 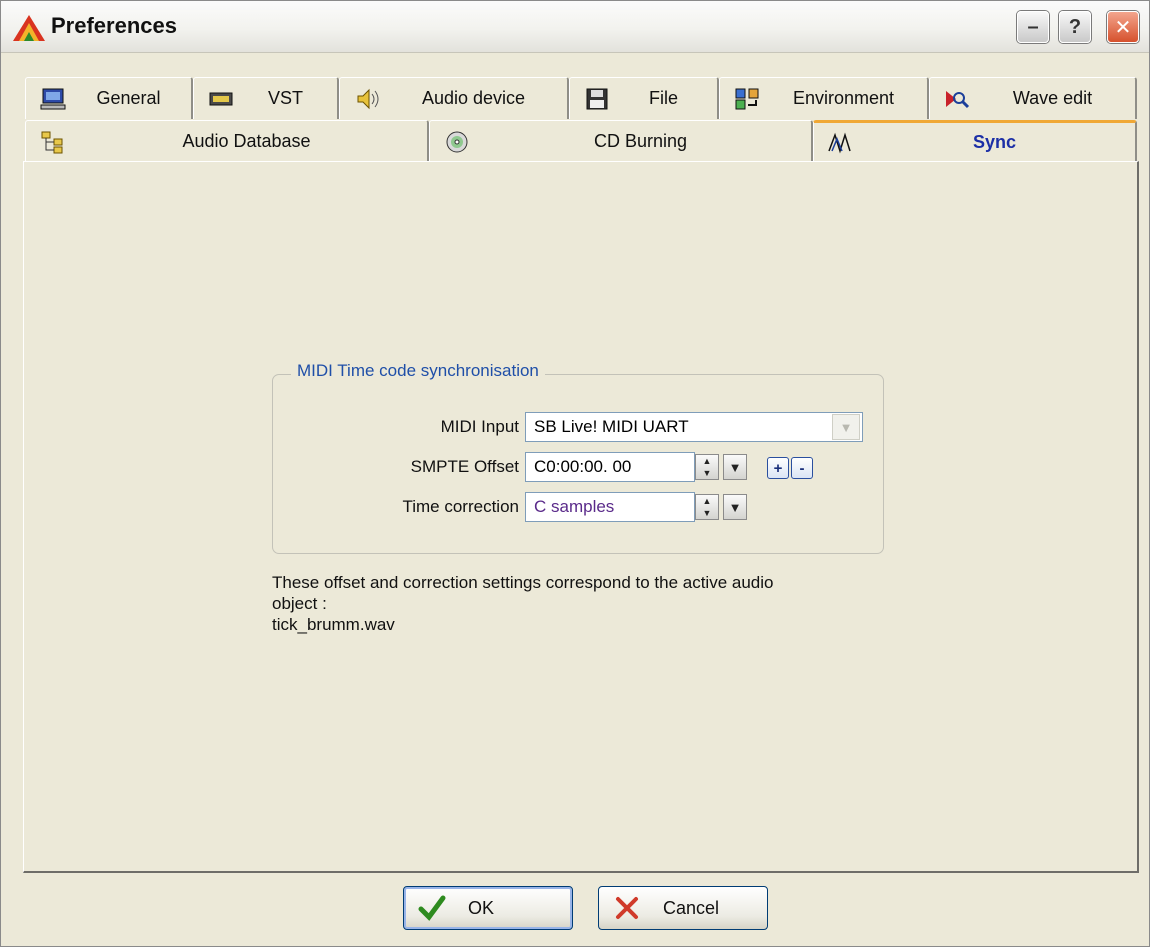 I want to click on tab-wave-edit: Wave edit, so click(x=1033, y=98).